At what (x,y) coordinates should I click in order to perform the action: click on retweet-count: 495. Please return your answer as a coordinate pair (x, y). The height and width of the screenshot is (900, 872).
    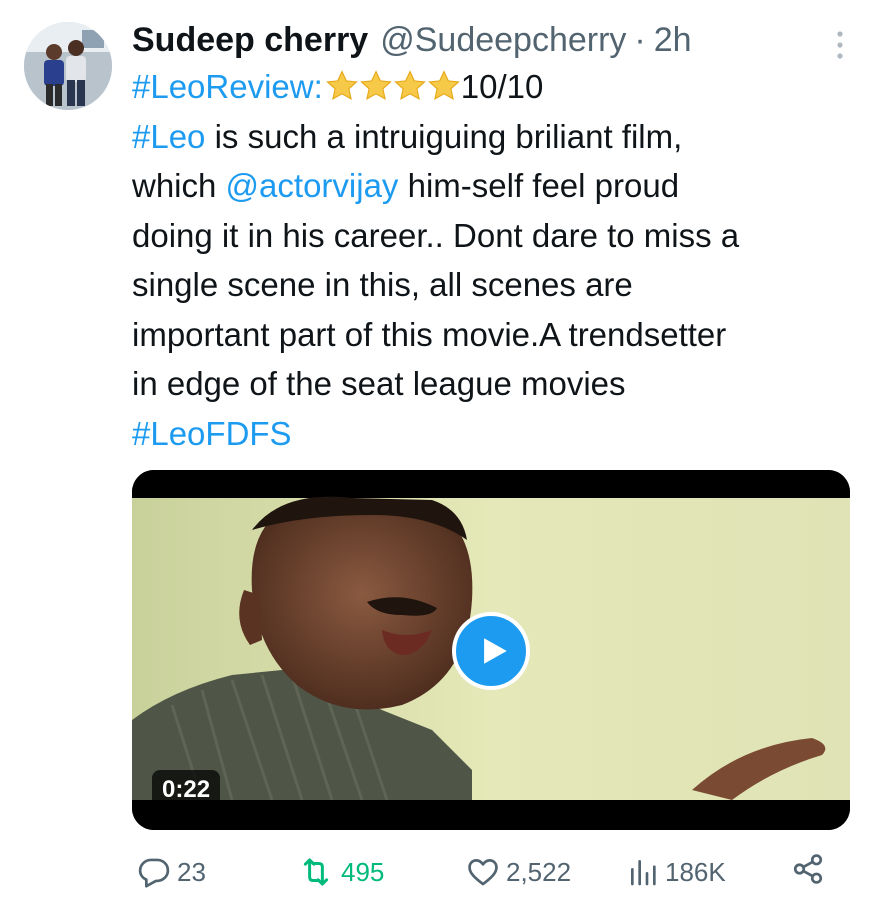
    Looking at the image, I should click on (363, 872).